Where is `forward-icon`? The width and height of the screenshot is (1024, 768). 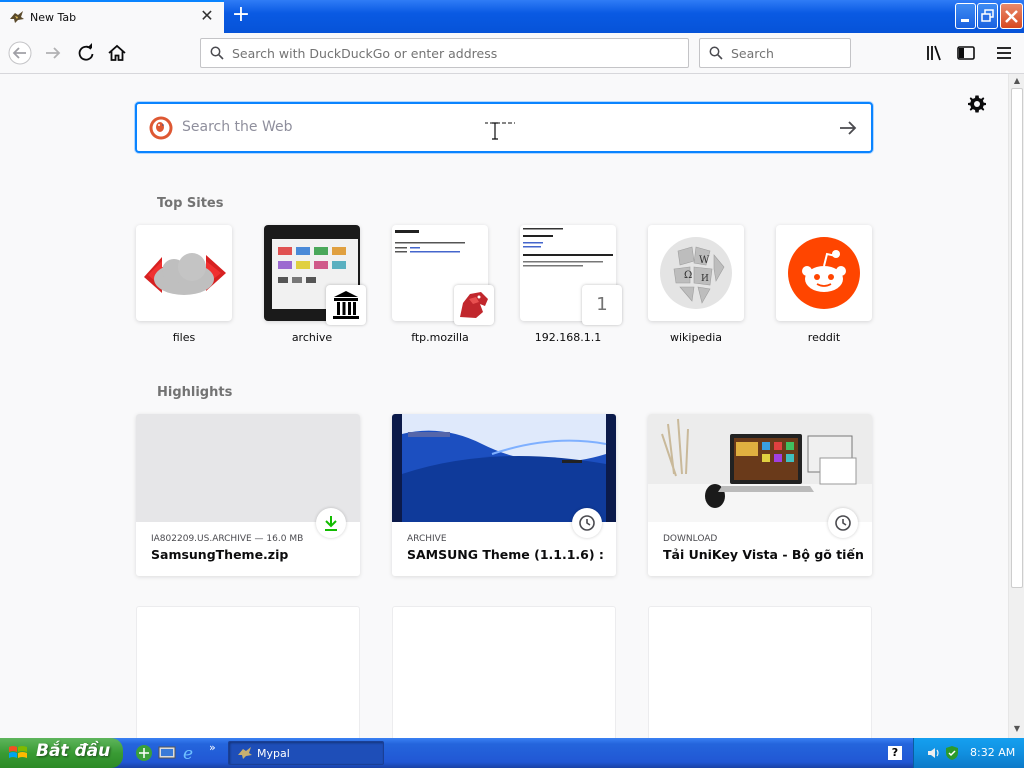 forward-icon is located at coordinates (53, 53).